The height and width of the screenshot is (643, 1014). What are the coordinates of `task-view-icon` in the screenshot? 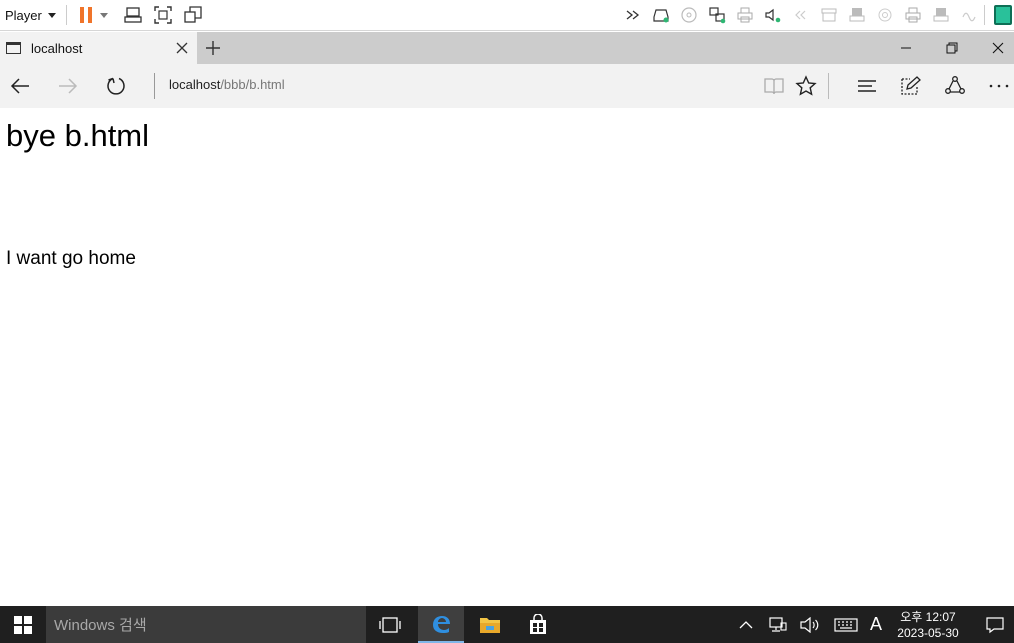 It's located at (390, 624).